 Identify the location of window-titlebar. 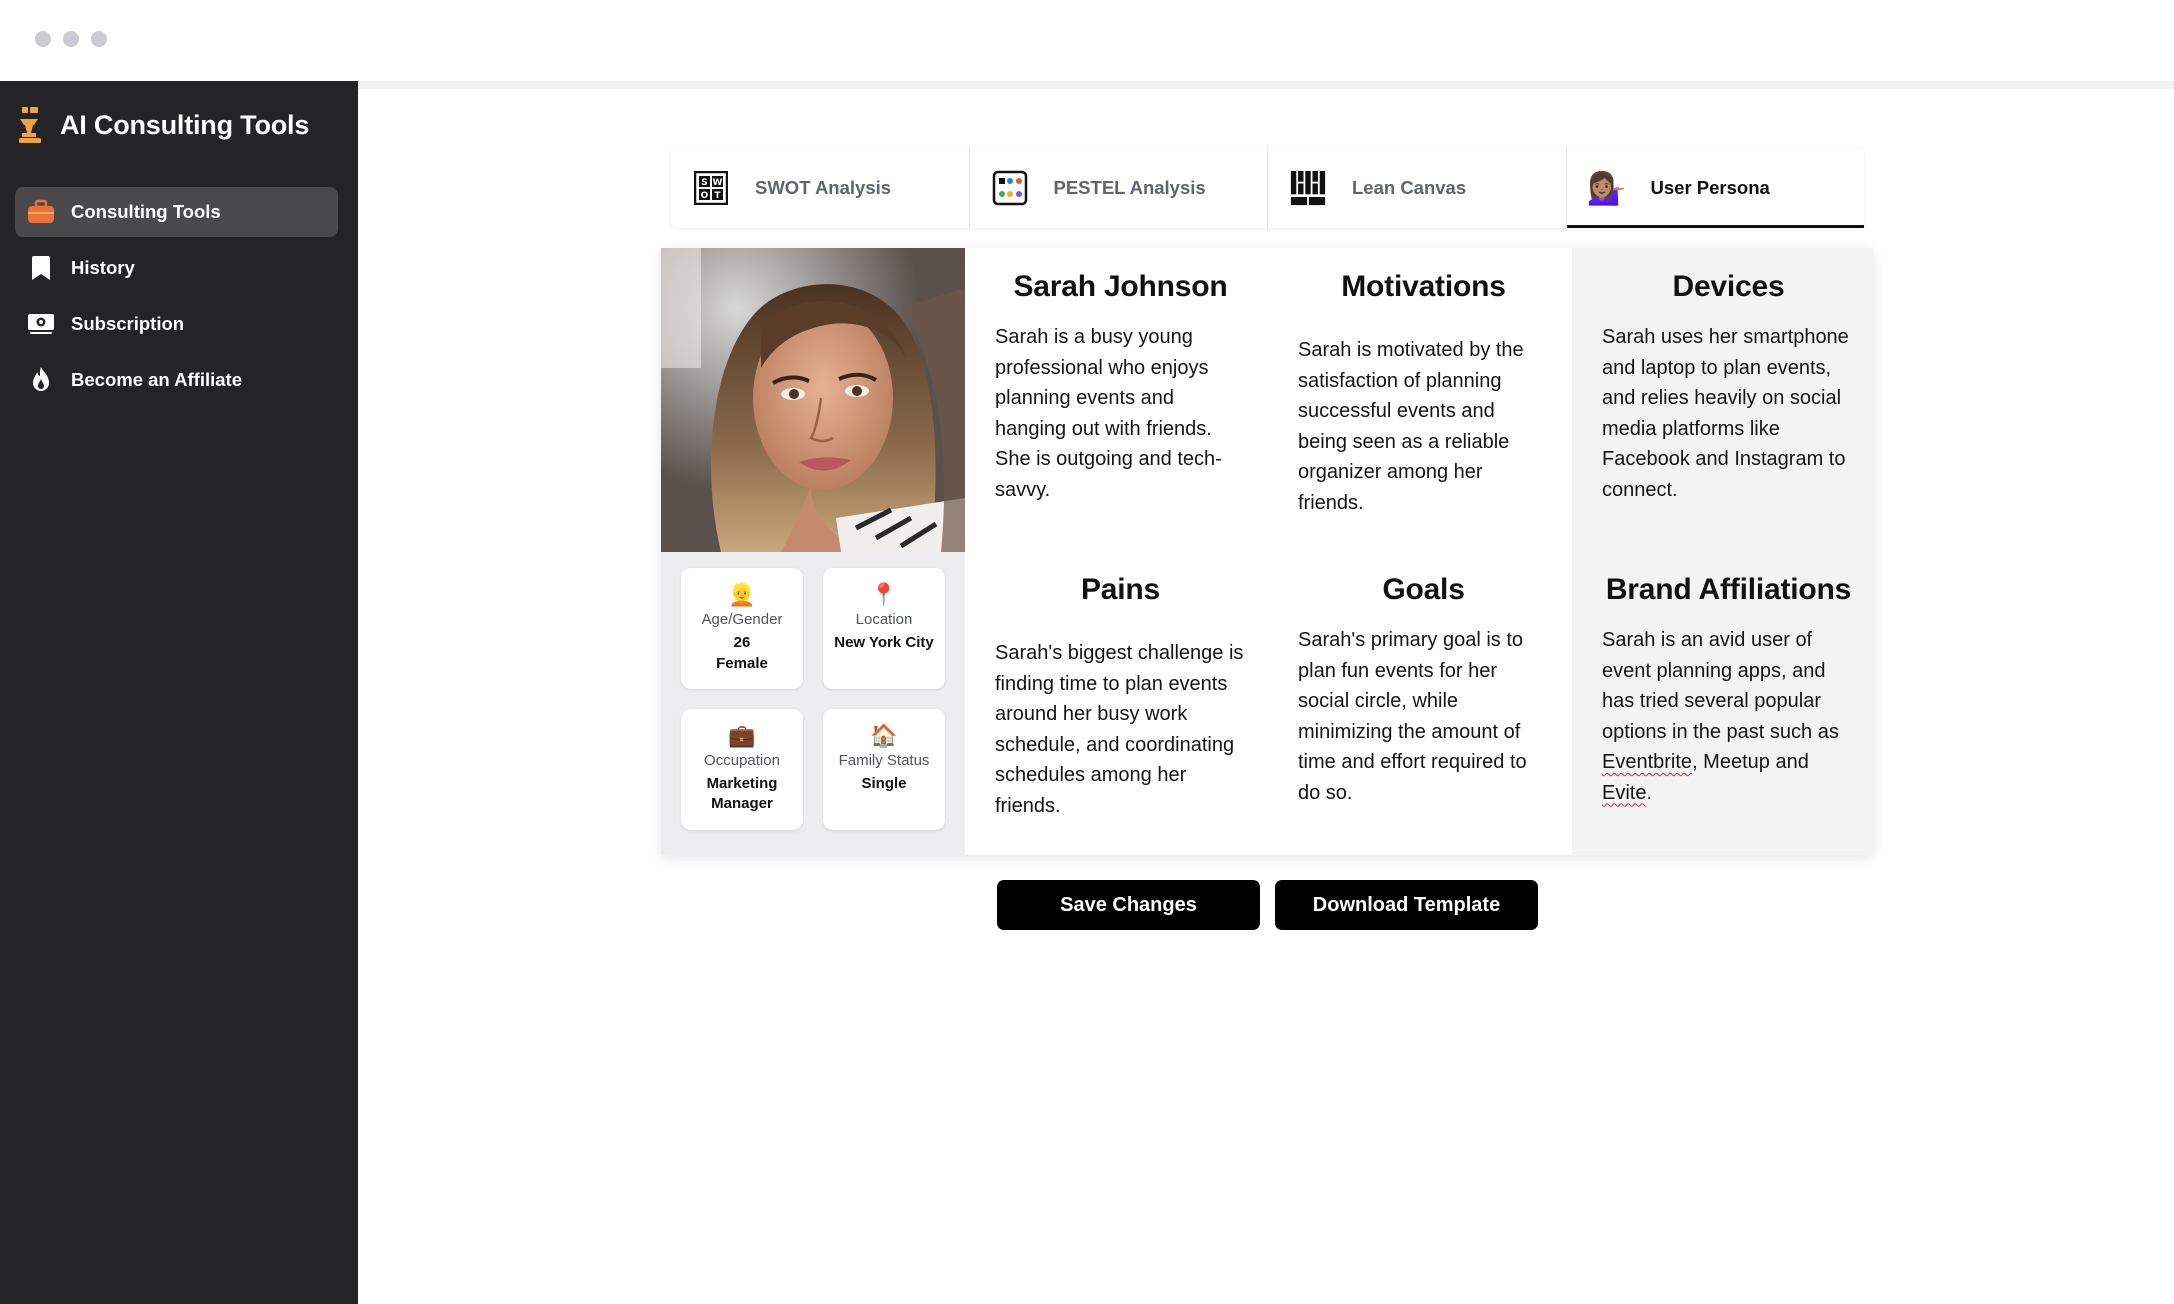
(1087, 40).